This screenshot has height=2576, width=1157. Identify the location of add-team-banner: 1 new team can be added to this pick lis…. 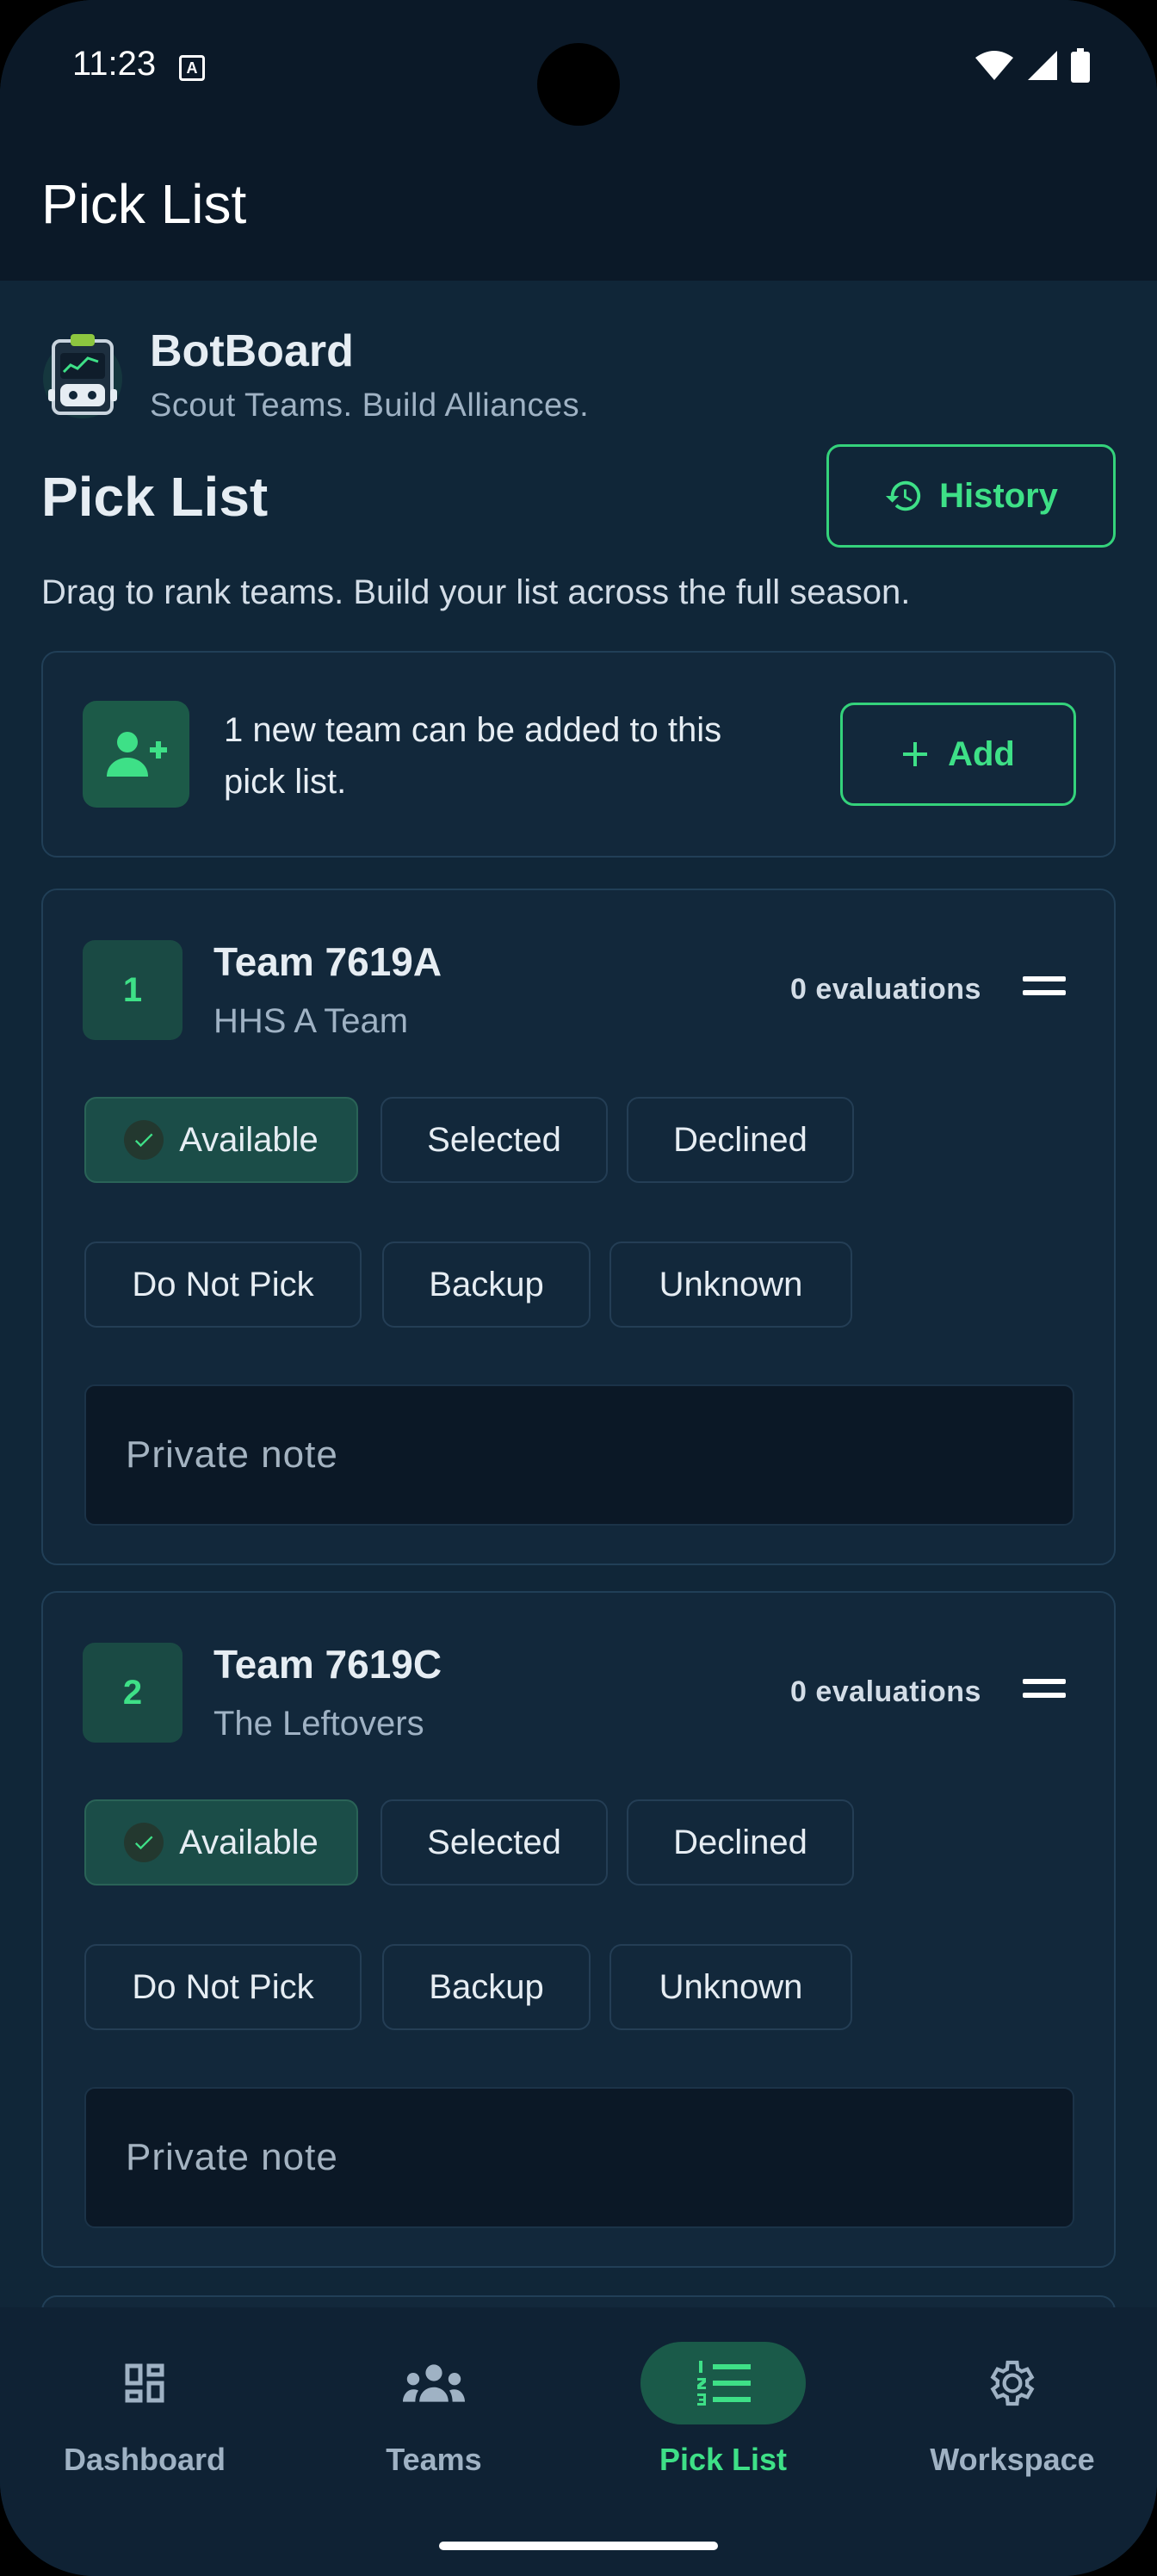
(579, 755).